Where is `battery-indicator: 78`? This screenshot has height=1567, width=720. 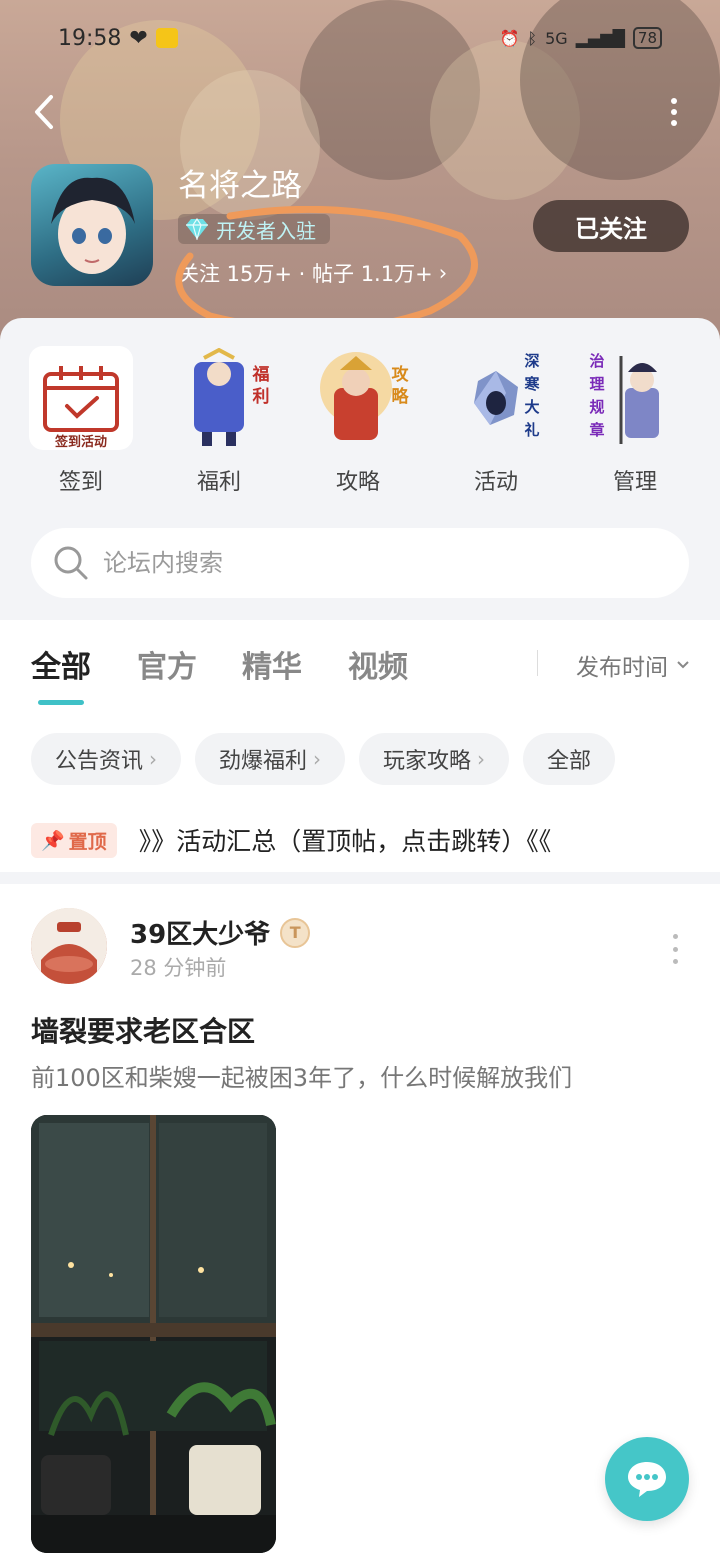 battery-indicator: 78 is located at coordinates (647, 38).